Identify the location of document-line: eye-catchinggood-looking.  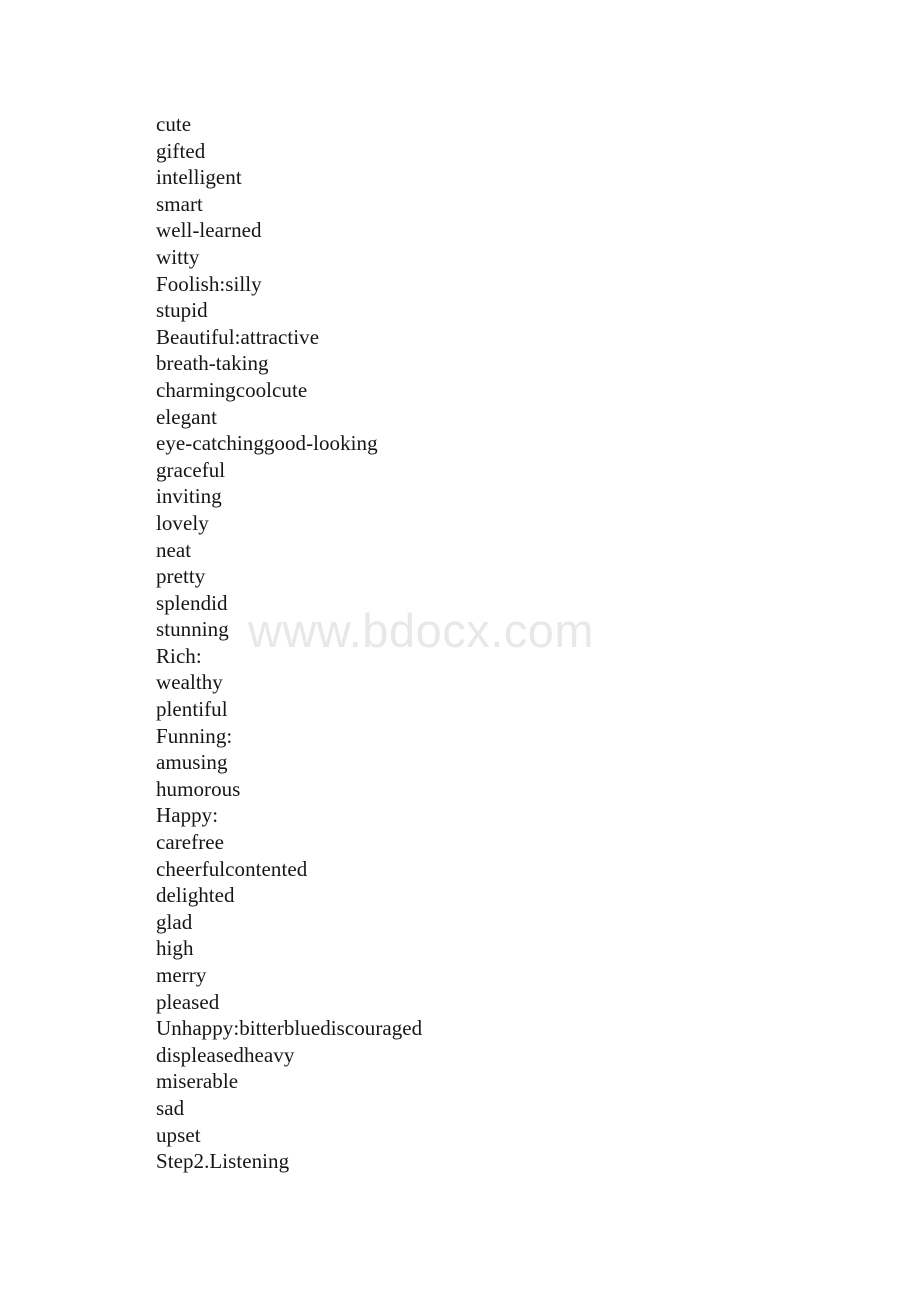
(267, 443).